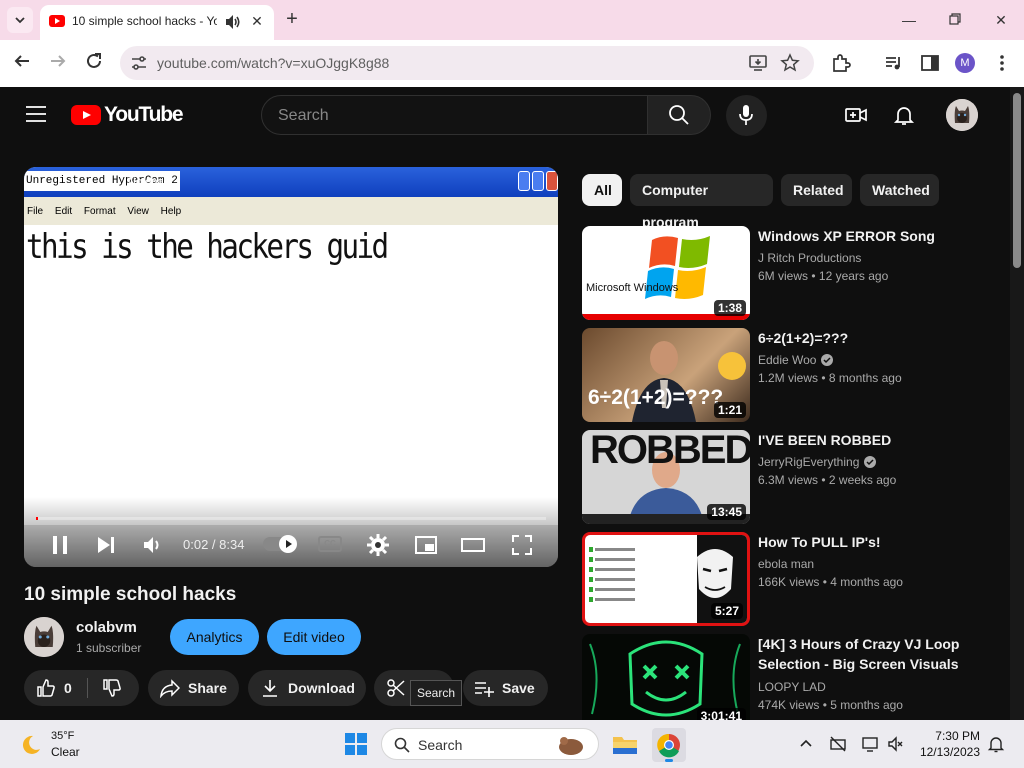 The image size is (1024, 768). I want to click on file-explorer-app, so click(625, 745).